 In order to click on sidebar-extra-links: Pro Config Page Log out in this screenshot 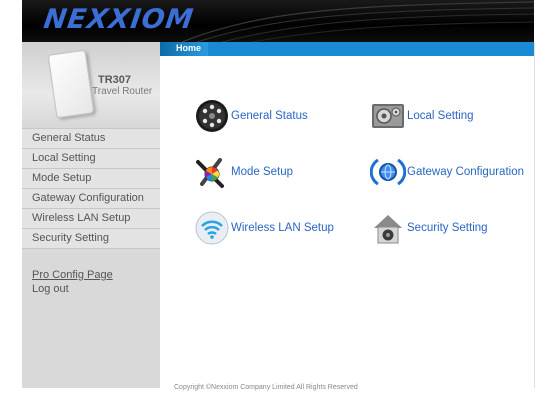, I will do `click(72, 282)`.